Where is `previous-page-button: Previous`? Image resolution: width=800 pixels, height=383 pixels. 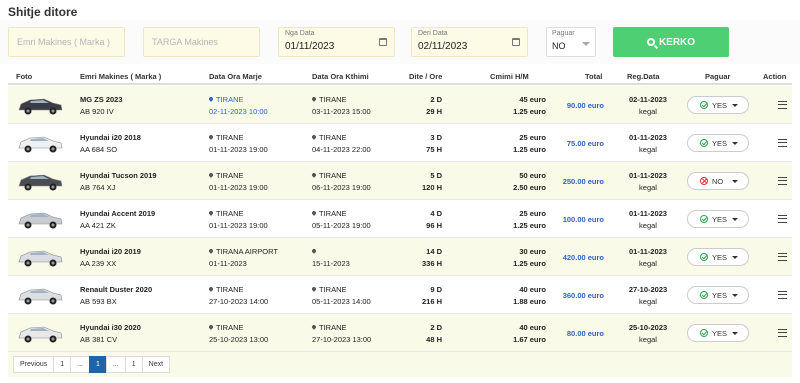
previous-page-button: Previous is located at coordinates (34, 364).